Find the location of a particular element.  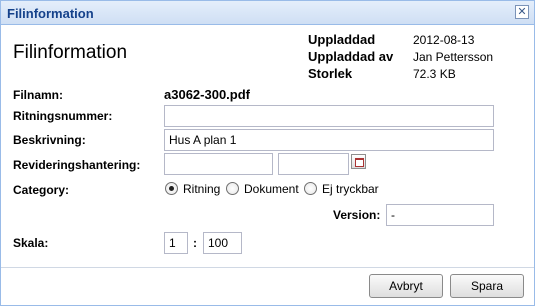

filename-label: Filnamn: is located at coordinates (38, 95).